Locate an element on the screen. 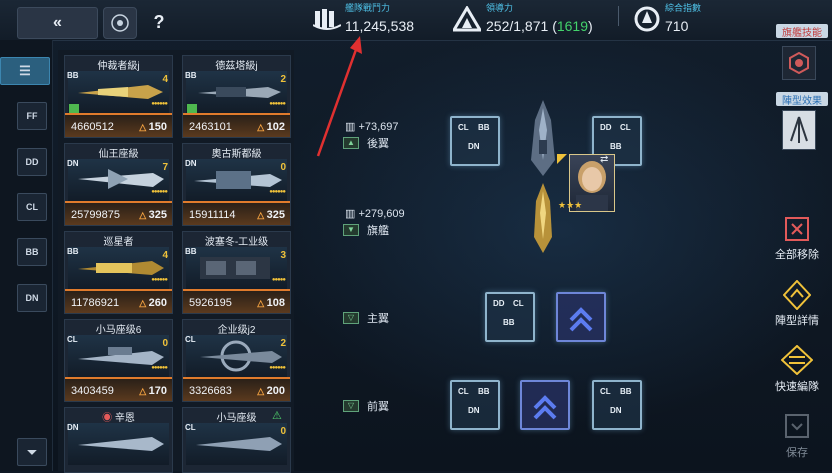  rail-item-dd: DD is located at coordinates (32, 162).